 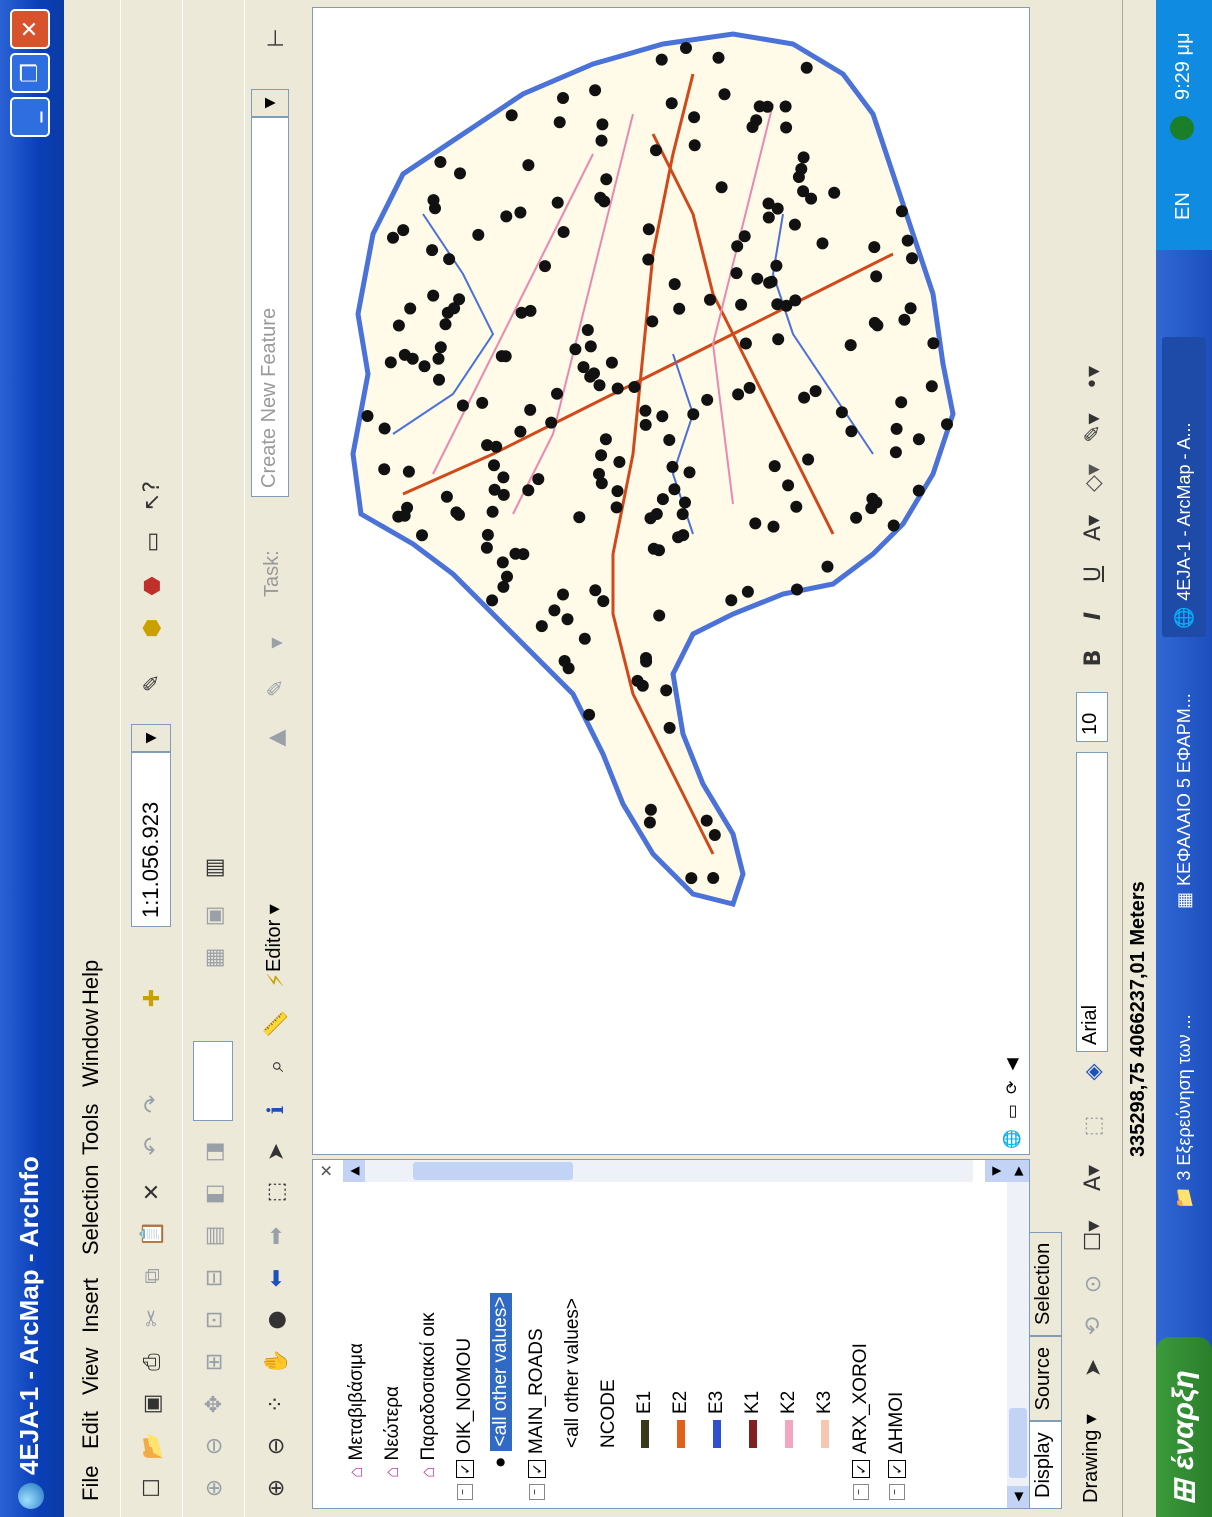 What do you see at coordinates (152, 683) in the screenshot?
I see `editor-toolbar-icon: ✎` at bounding box center [152, 683].